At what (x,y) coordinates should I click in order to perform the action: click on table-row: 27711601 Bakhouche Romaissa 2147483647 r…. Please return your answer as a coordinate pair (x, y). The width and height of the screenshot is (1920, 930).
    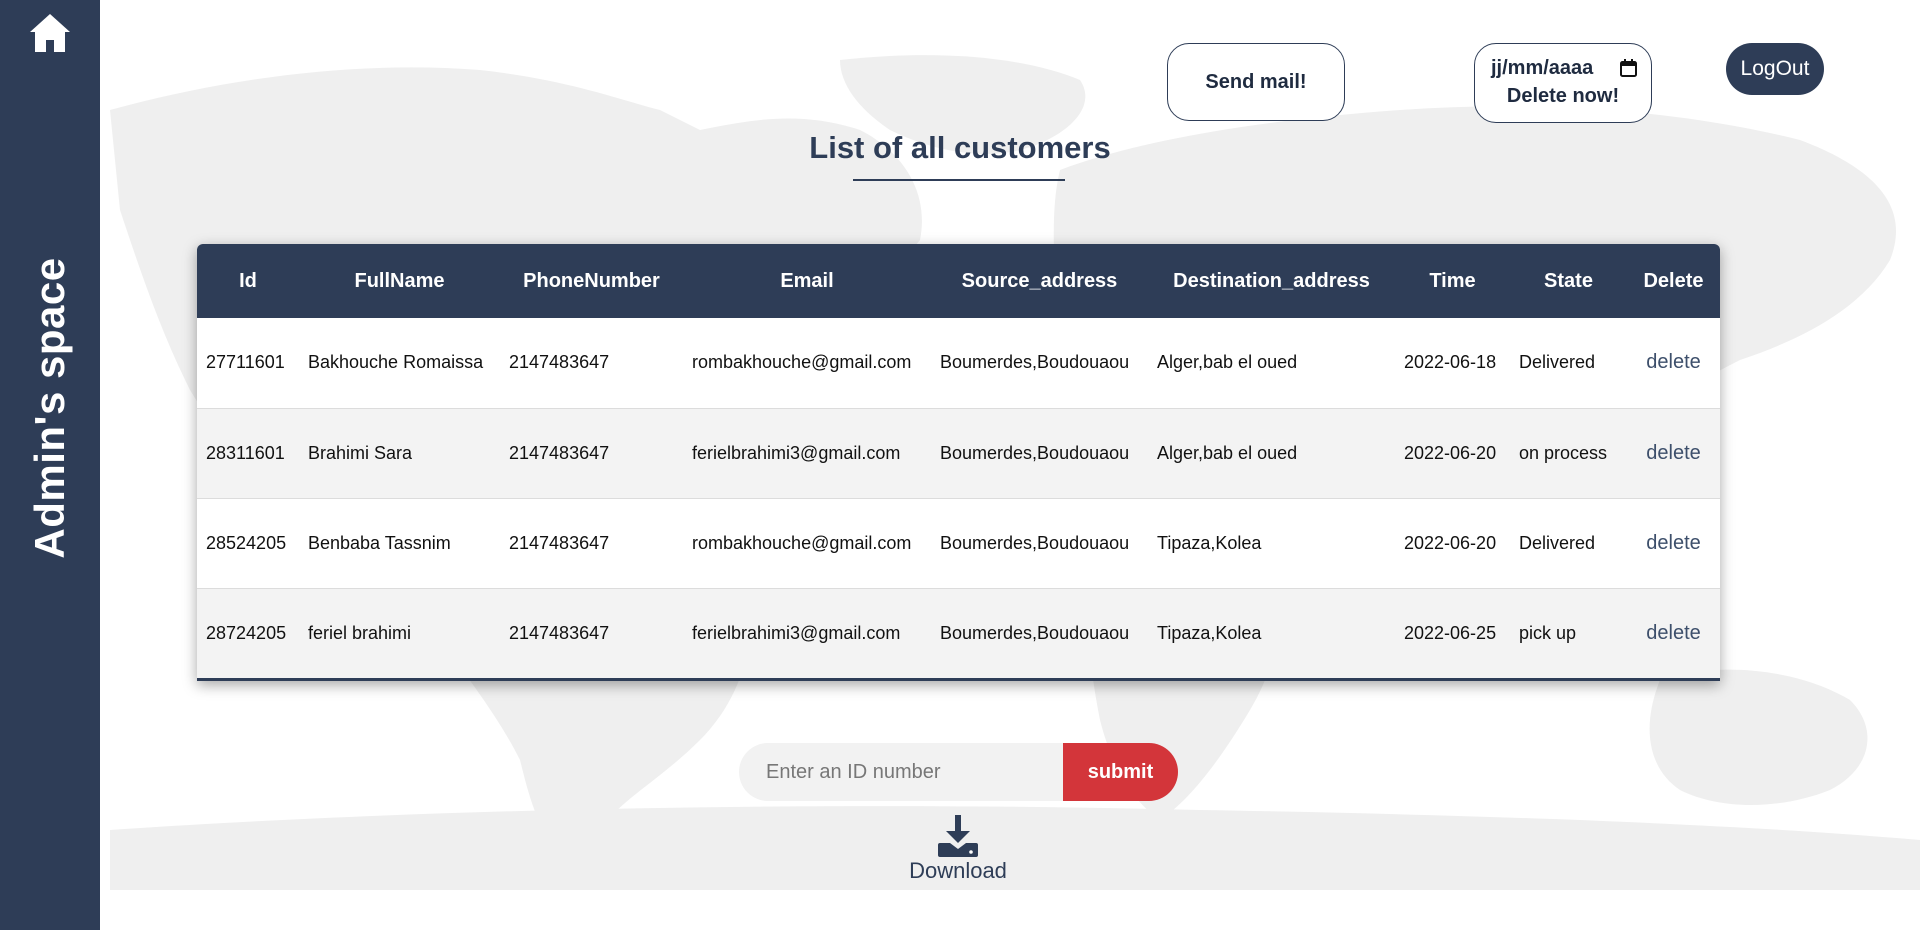
    Looking at the image, I should click on (958, 363).